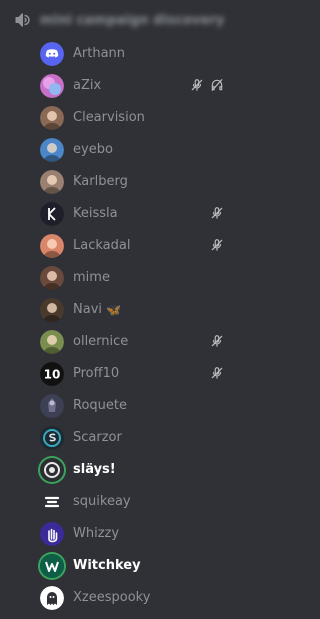 This screenshot has width=320, height=619. What do you see at coordinates (52, 470) in the screenshot?
I see `swirl-avatar-icon` at bounding box center [52, 470].